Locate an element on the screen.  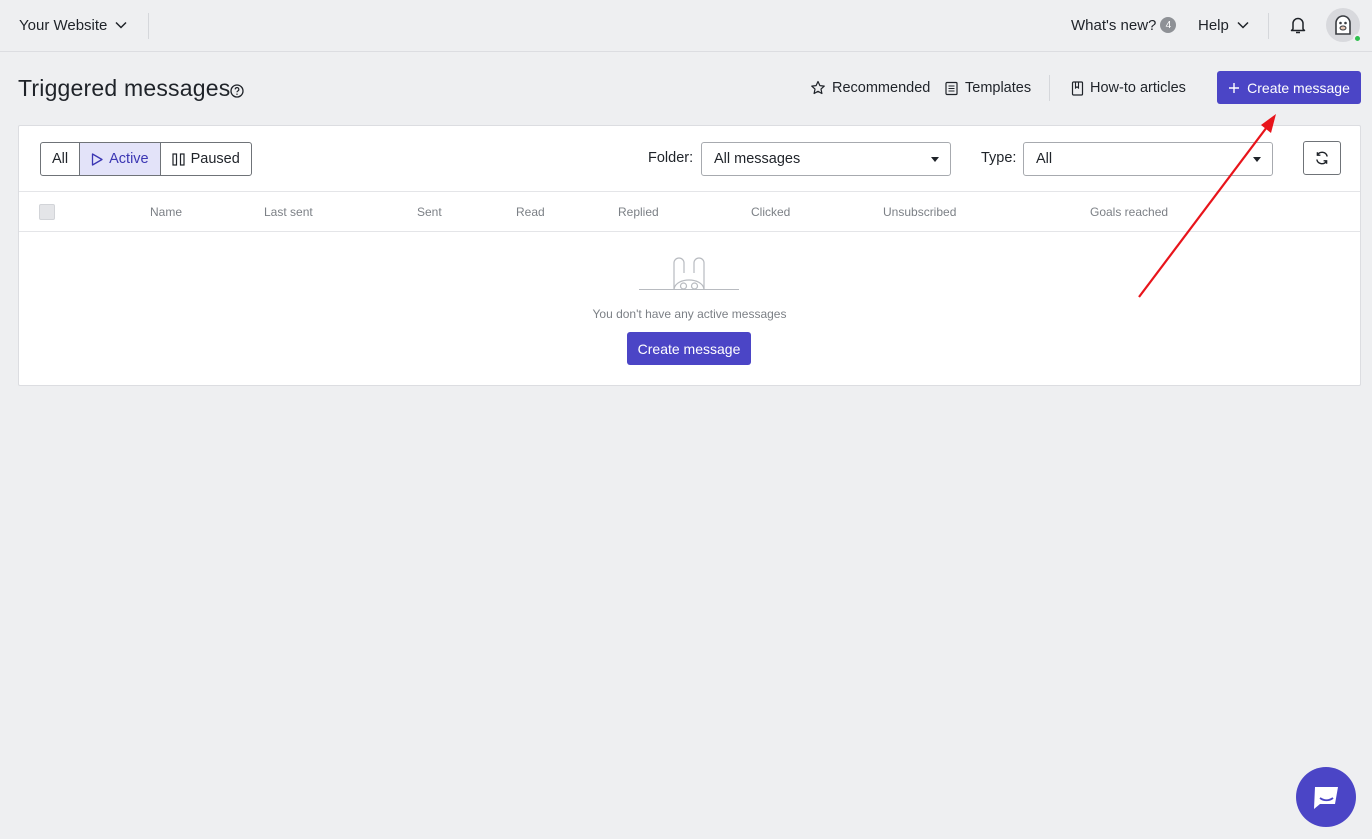
column-header-last-sent: Last sent is located at coordinates (288, 212).